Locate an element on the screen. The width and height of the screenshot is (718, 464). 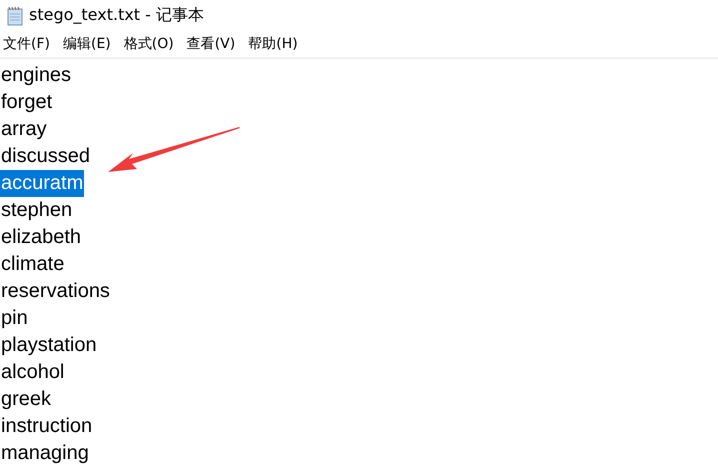
menu-item: 编辑(E) is located at coordinates (86, 44).